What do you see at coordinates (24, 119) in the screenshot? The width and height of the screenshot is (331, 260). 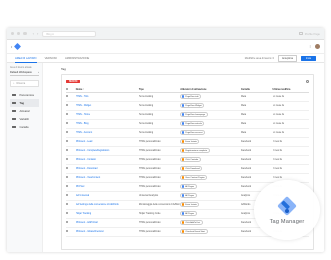 I see `sidebar-item-variables: Variabili` at bounding box center [24, 119].